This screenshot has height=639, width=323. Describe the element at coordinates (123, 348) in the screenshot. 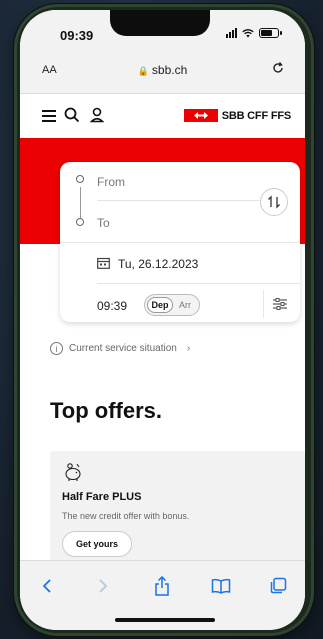

I see `service-label: Current service situation` at that location.